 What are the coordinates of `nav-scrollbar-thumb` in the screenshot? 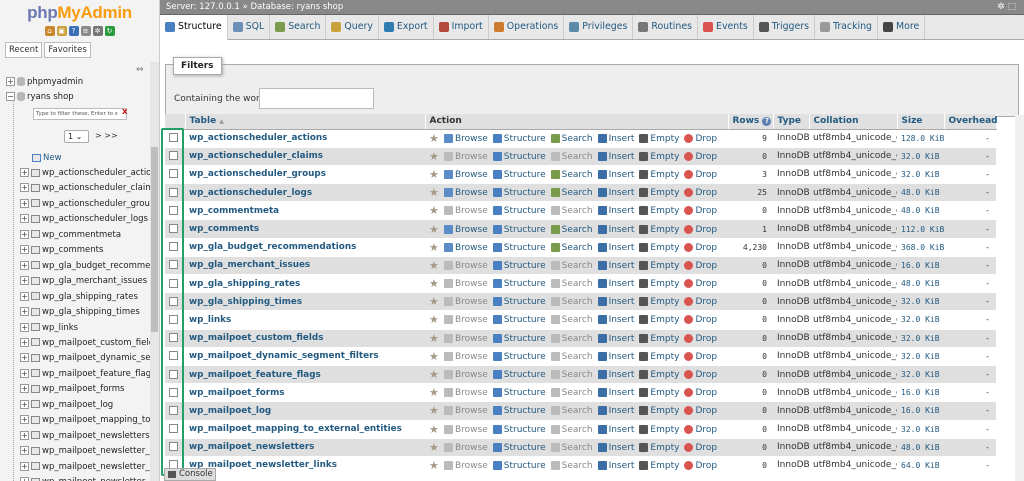 It's located at (154, 239).